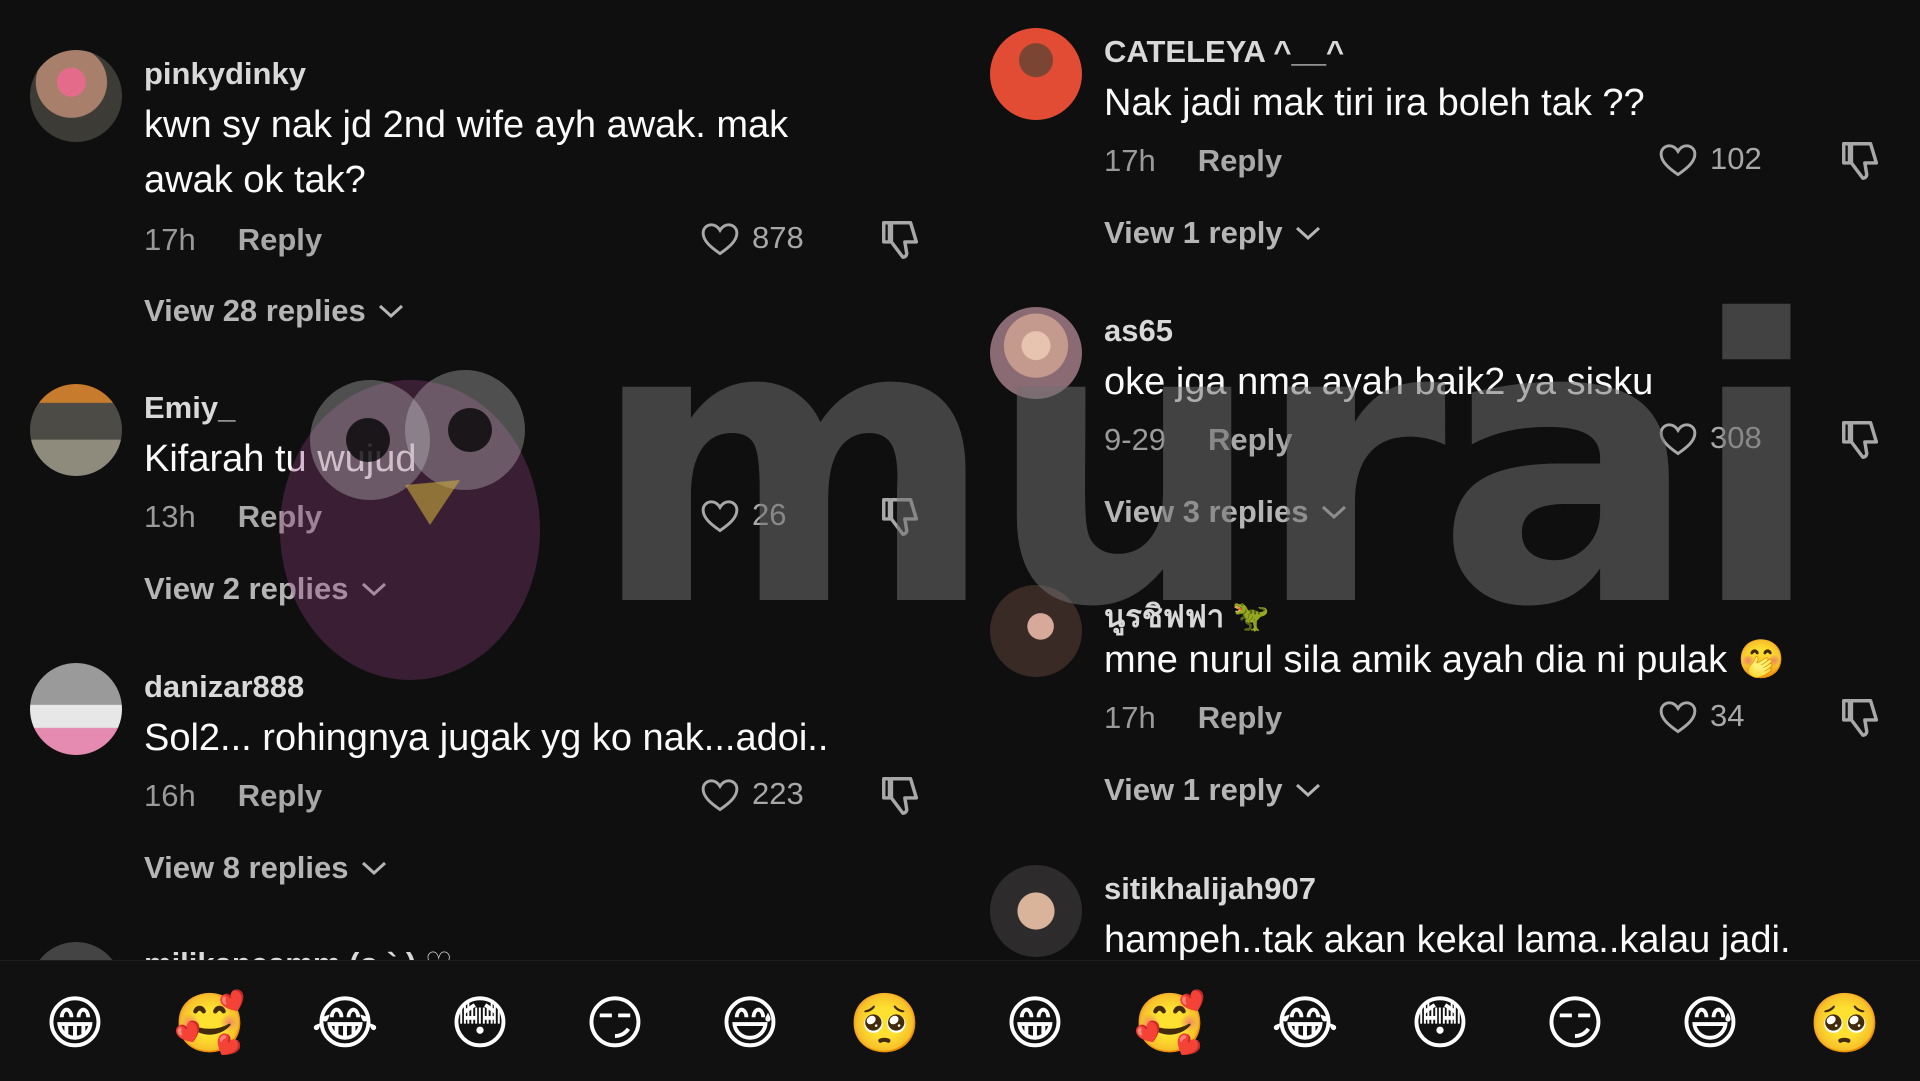 This screenshot has width=1920, height=1081. What do you see at coordinates (778, 237) in the screenshot?
I see `like-count: 878` at bounding box center [778, 237].